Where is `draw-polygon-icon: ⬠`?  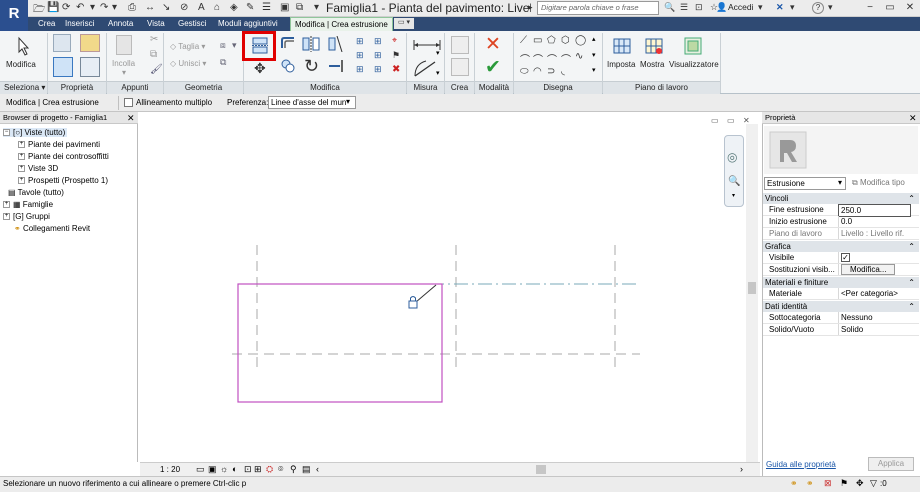
draw-polygon-icon: ⬠ is located at coordinates (551, 40).